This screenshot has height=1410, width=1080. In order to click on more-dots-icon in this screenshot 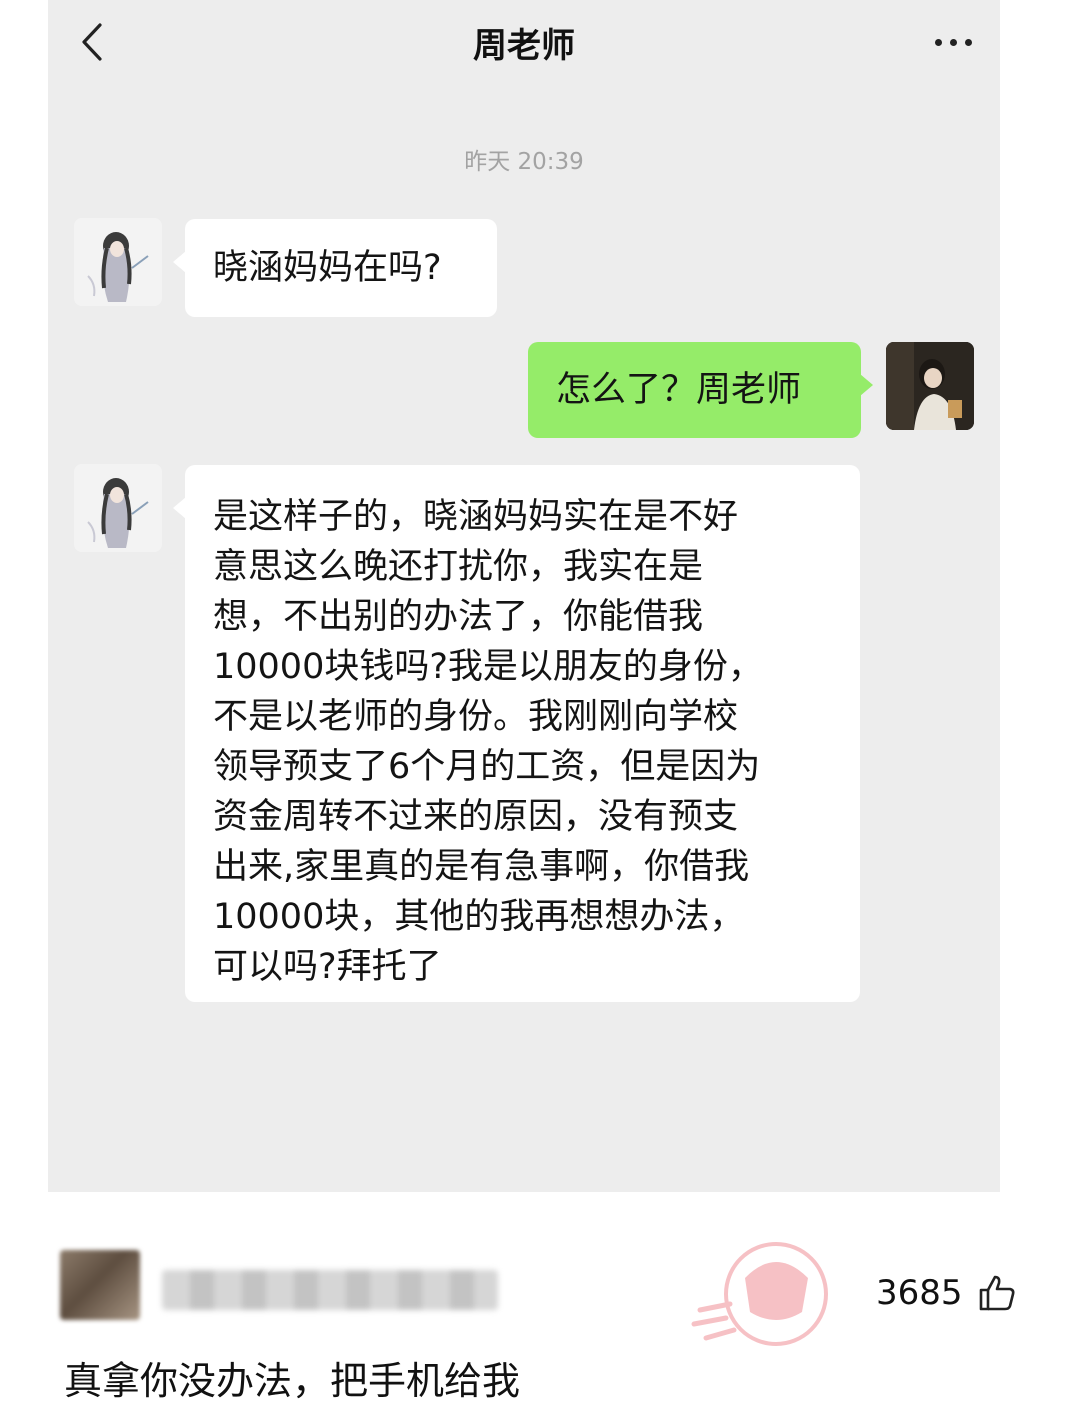, I will do `click(938, 42)`.